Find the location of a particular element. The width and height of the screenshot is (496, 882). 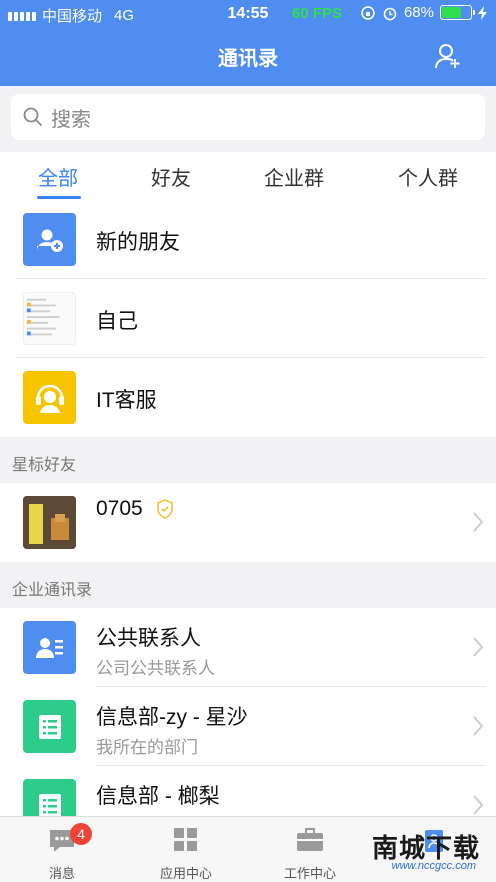

section-header-enterprise: 企业通讯录 is located at coordinates (248, 585).